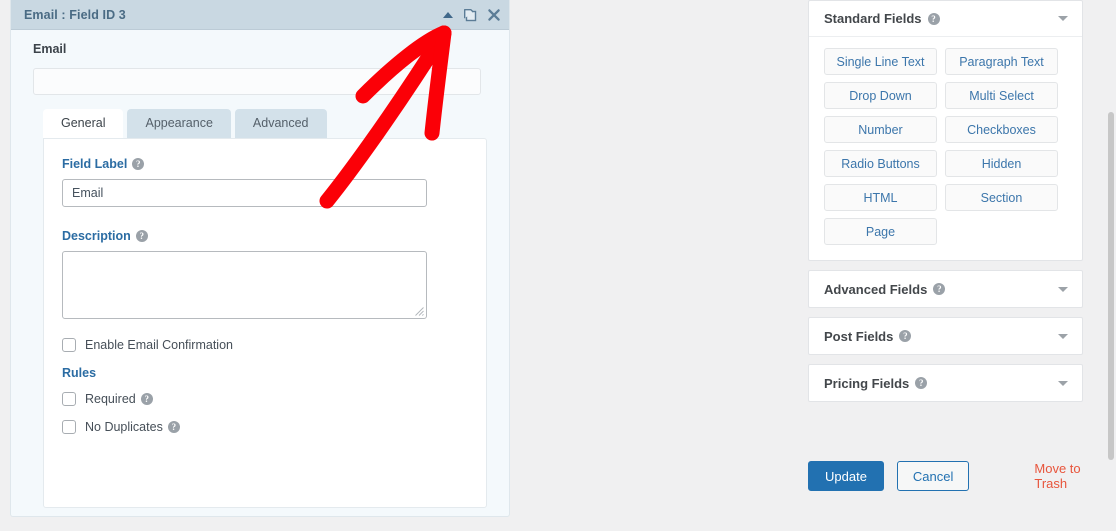 Image resolution: width=1116 pixels, height=531 pixels. Describe the element at coordinates (494, 15) in the screenshot. I see `close-icon` at that location.